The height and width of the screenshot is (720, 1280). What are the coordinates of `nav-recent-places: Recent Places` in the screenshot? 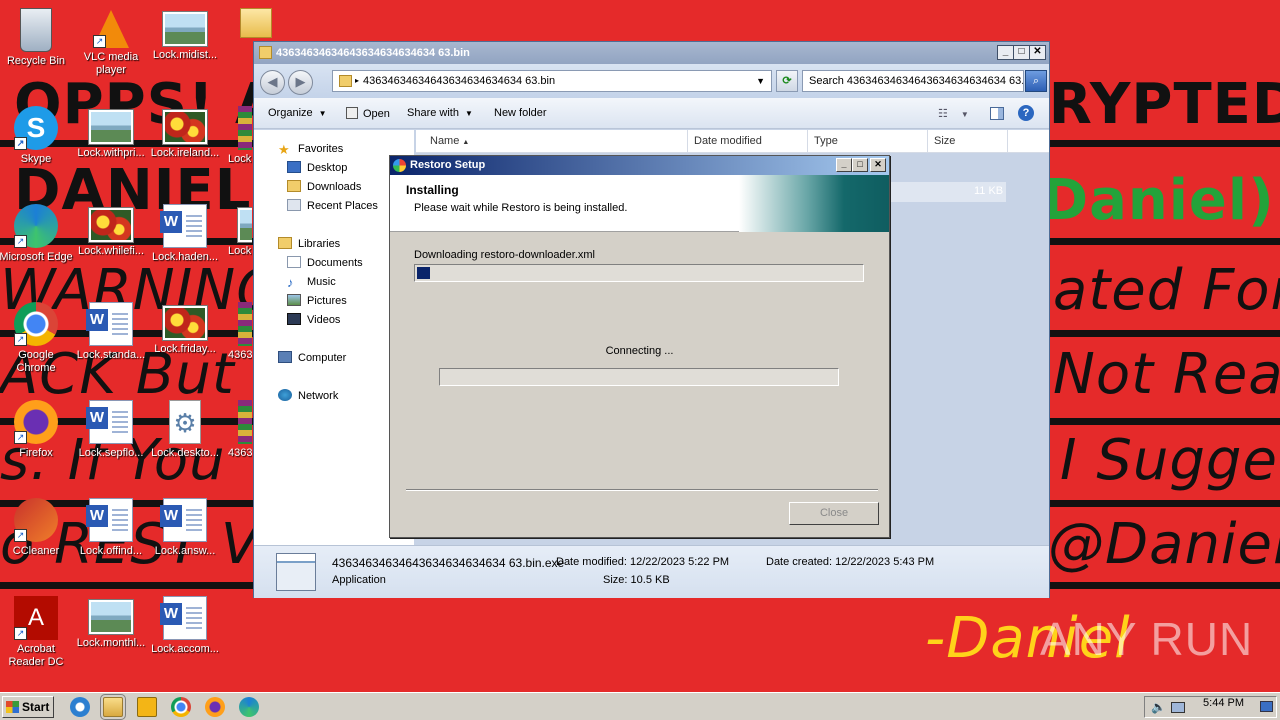 It's located at (332, 206).